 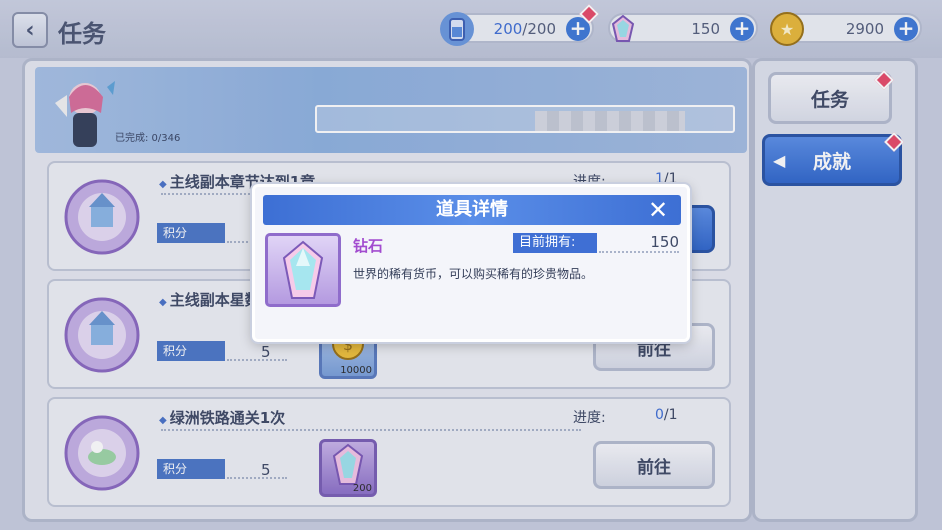 I want to click on owned-label: 目前拥有:, so click(x=555, y=243).